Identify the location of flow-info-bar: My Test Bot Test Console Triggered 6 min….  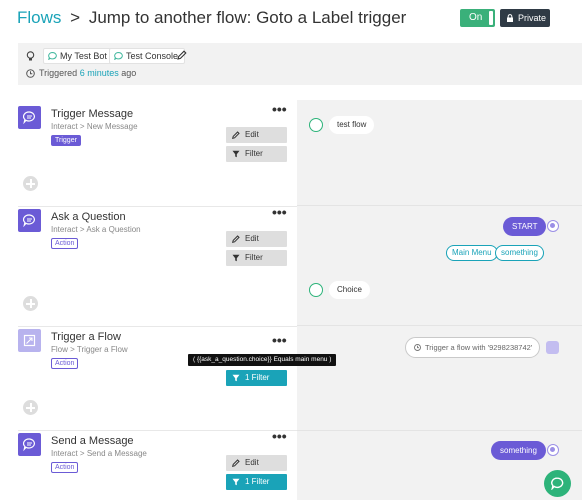
(300, 64).